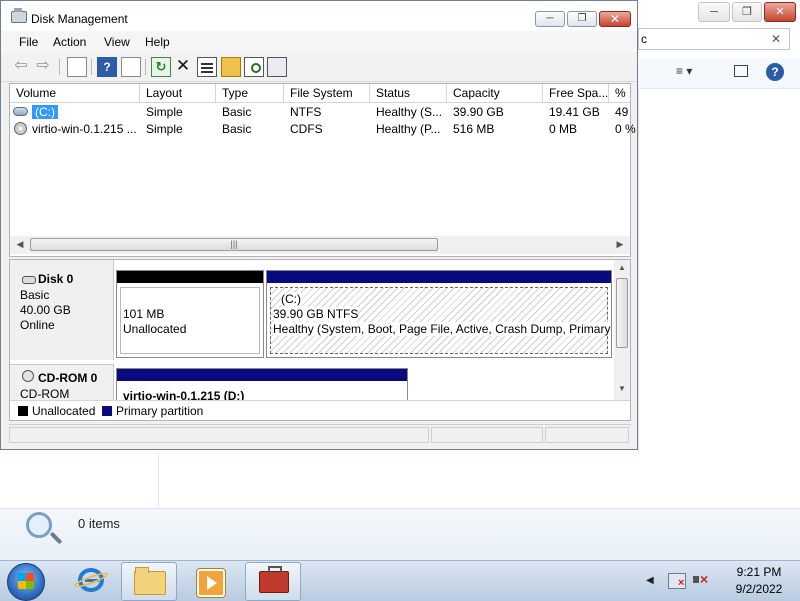 The height and width of the screenshot is (601, 800). Describe the element at coordinates (68, 378) in the screenshot. I see `disk-name: CD-ROM 0` at that location.